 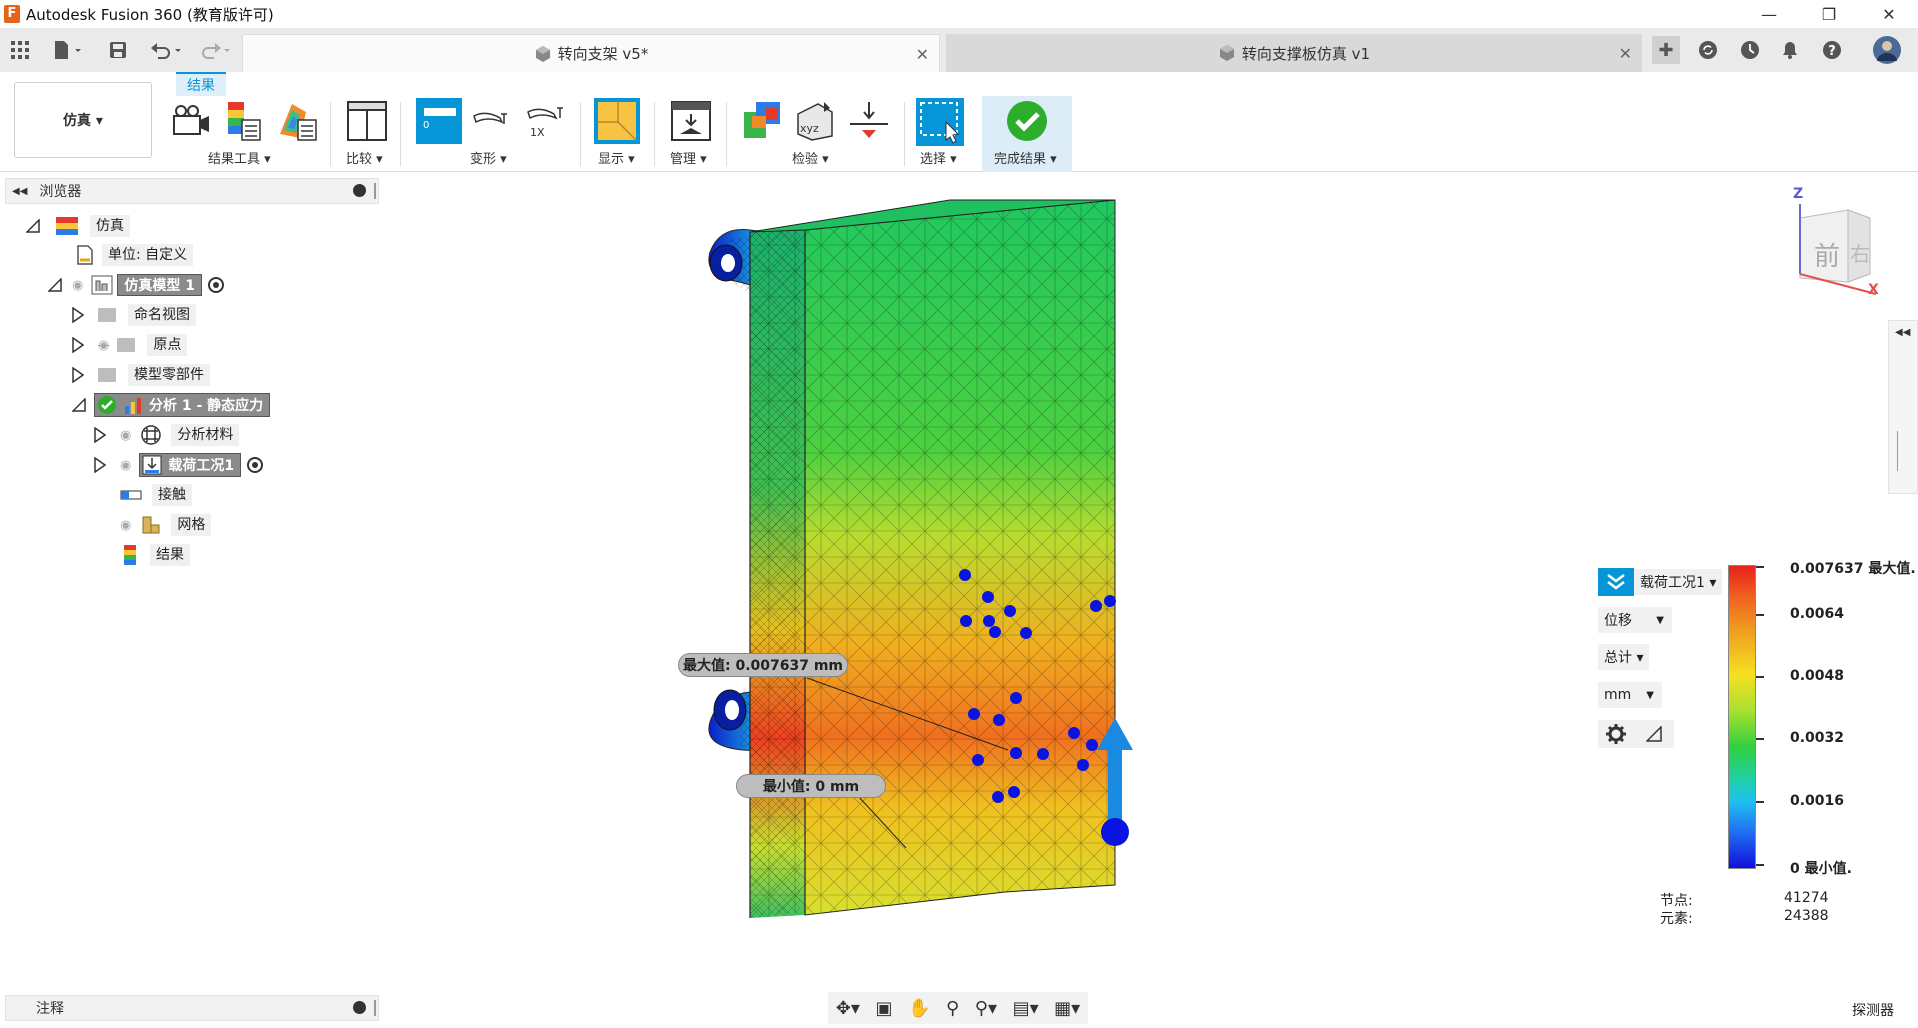 What do you see at coordinates (1654, 734) in the screenshot?
I see `expand-corner-icon` at bounding box center [1654, 734].